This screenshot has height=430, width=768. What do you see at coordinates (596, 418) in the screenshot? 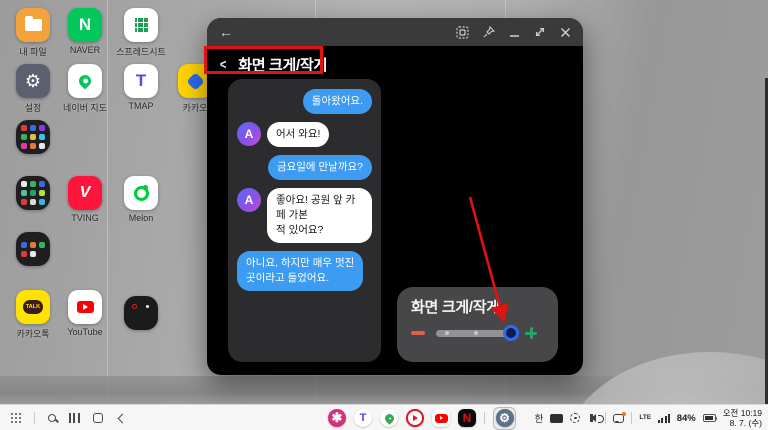
I see `speaker-icon` at bounding box center [596, 418].